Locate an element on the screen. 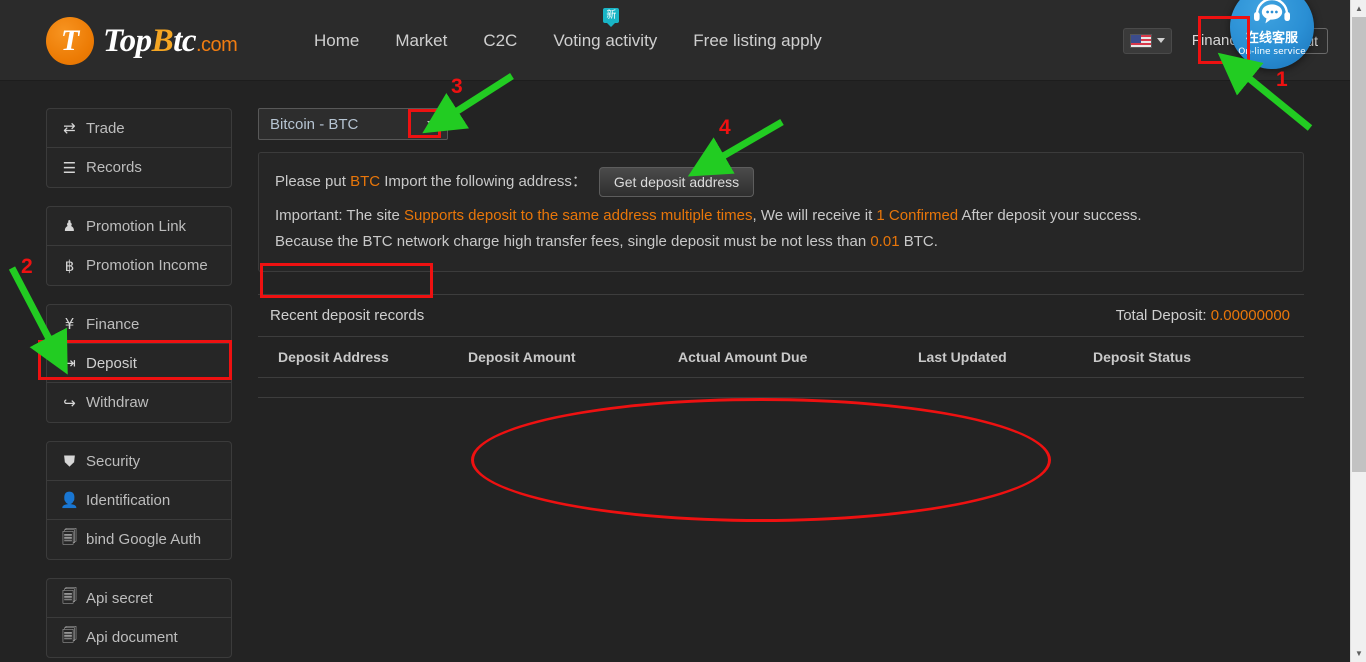 The width and height of the screenshot is (1366, 662). deposit-icon: ⇥ is located at coordinates (69, 363).